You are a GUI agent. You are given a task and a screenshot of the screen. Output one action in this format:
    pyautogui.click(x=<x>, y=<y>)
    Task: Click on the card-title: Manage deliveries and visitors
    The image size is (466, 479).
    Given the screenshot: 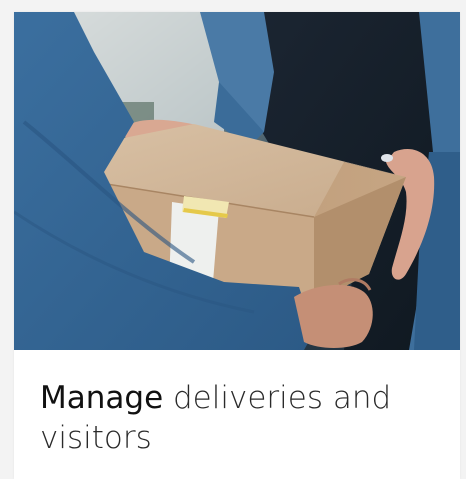 What is the action you would take?
    pyautogui.click(x=240, y=418)
    